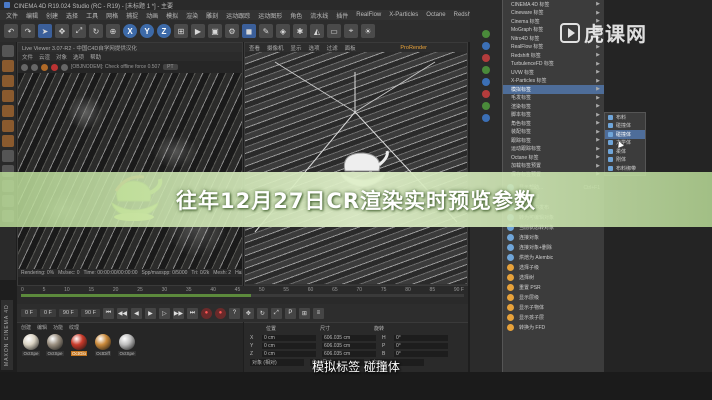  Describe the element at coordinates (11, 31) in the screenshot. I see `undo-icon: ↶` at that location.